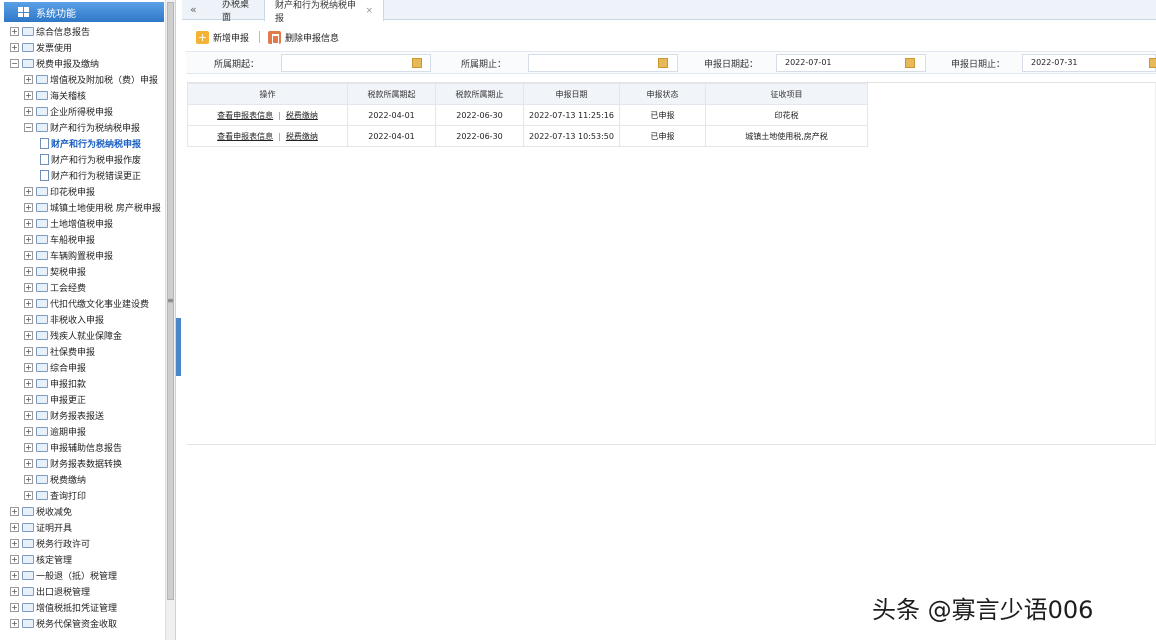 This screenshot has height=640, width=1156. What do you see at coordinates (178, 347) in the screenshot?
I see `sidebar-collapse-handle` at bounding box center [178, 347].